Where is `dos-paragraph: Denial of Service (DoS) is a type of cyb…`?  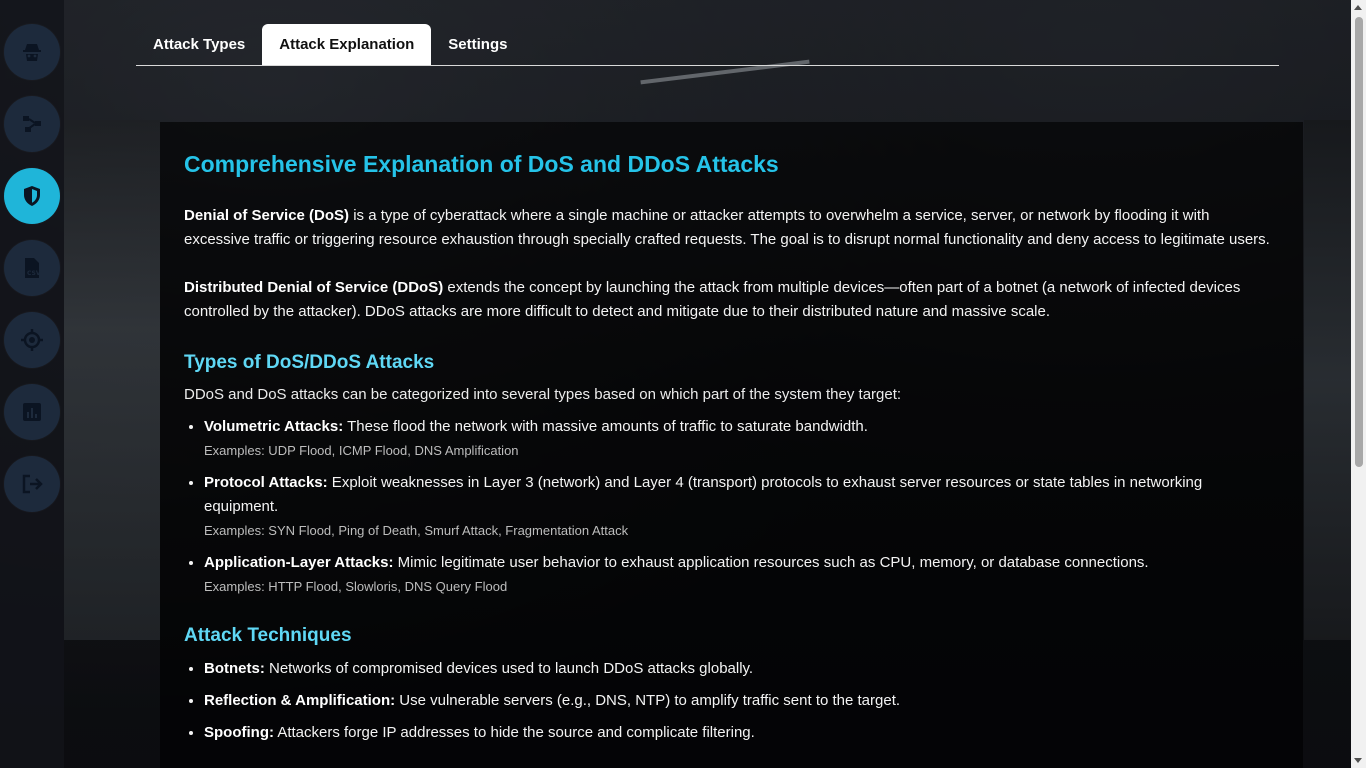
dos-paragraph: Denial of Service (DoS) is a type of cyb… is located at coordinates (731, 228).